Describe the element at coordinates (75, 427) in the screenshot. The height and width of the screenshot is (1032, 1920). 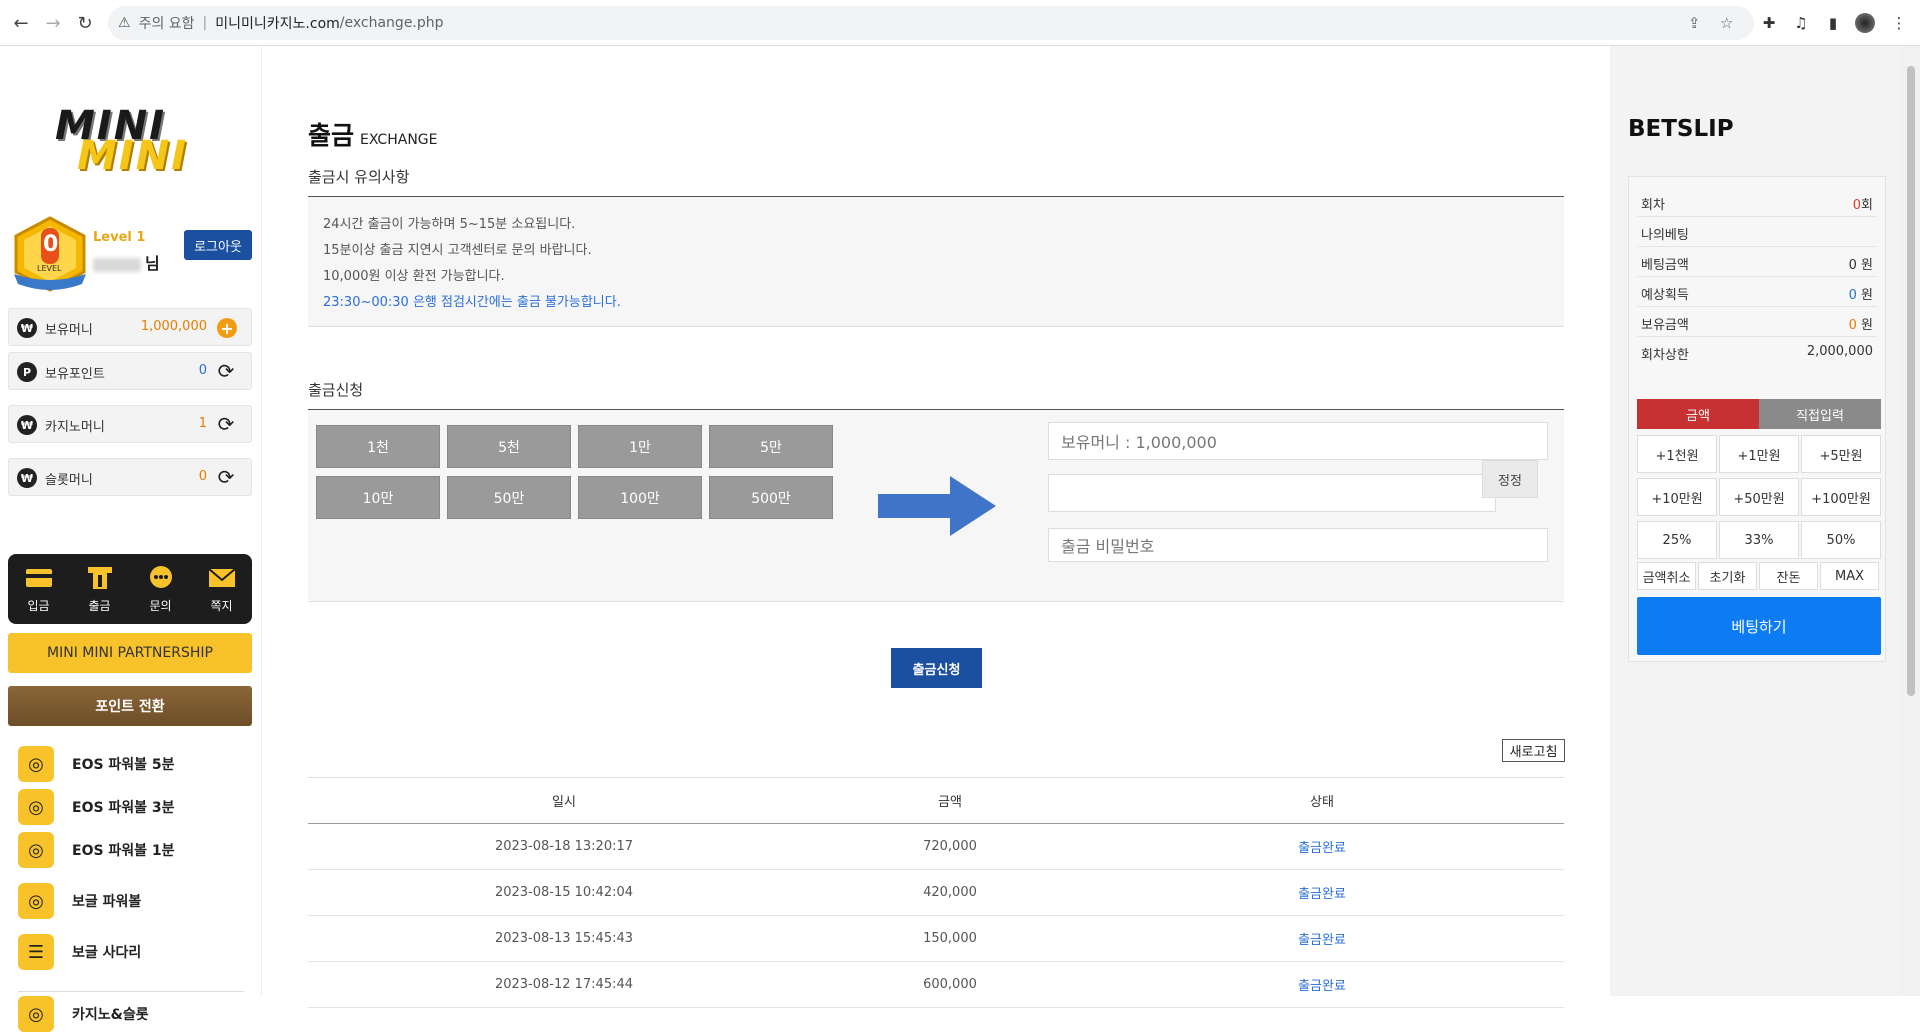
I see `money-label: 카지노머니` at that location.